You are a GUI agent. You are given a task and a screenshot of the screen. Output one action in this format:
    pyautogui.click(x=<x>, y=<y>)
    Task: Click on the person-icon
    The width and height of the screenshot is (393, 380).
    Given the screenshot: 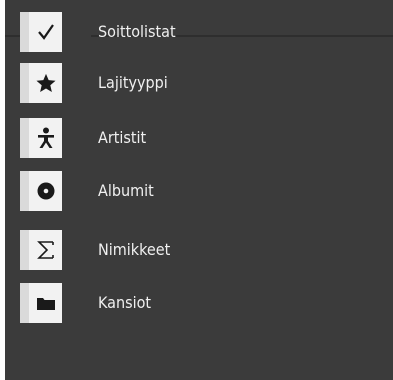 What is the action you would take?
    pyautogui.click(x=46, y=138)
    